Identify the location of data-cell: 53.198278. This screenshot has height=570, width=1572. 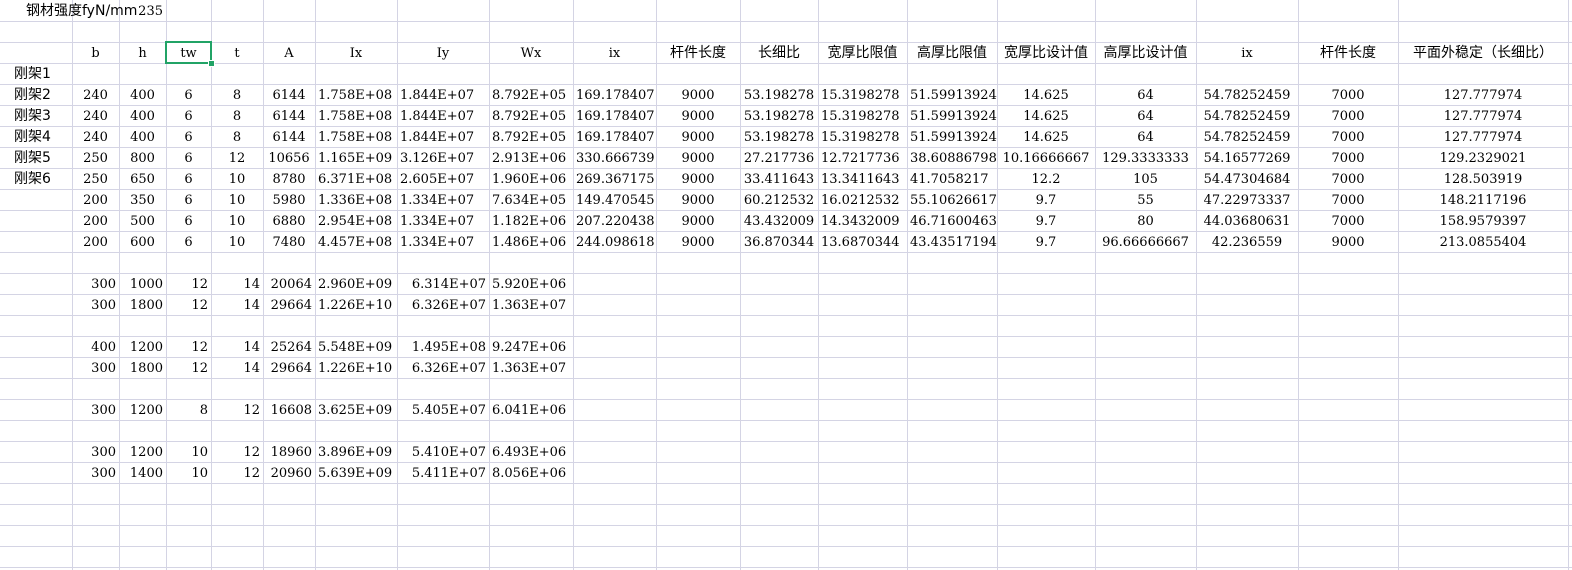
(779, 137).